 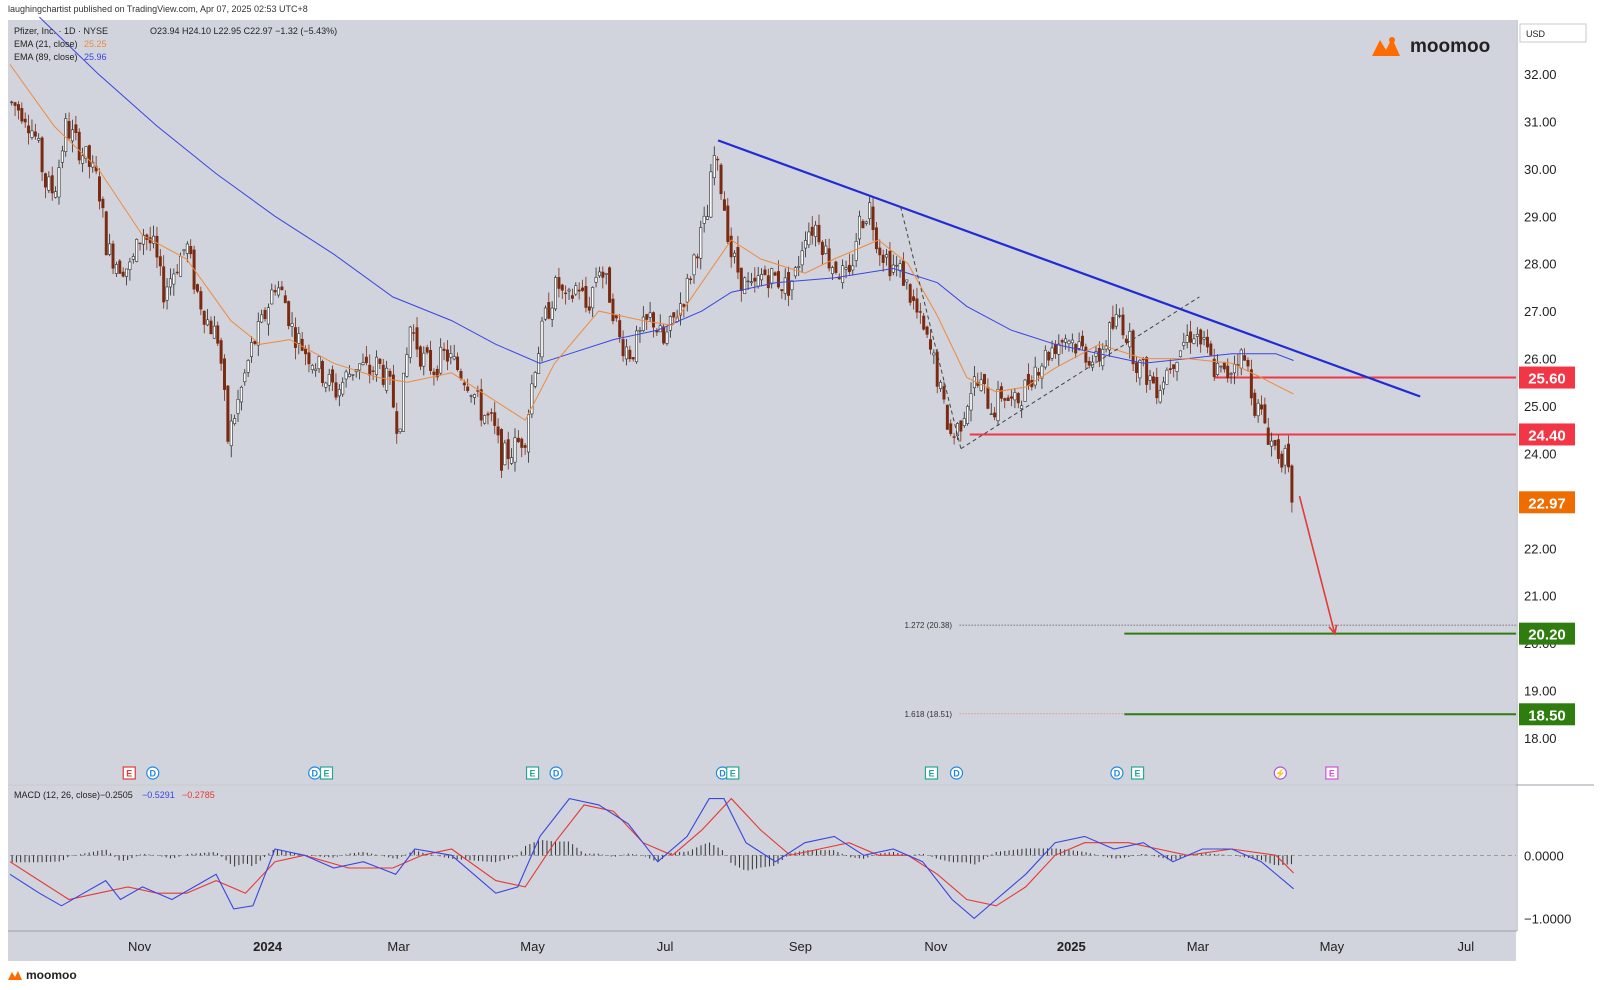 I want to click on currency-label: USD, so click(x=1536, y=34).